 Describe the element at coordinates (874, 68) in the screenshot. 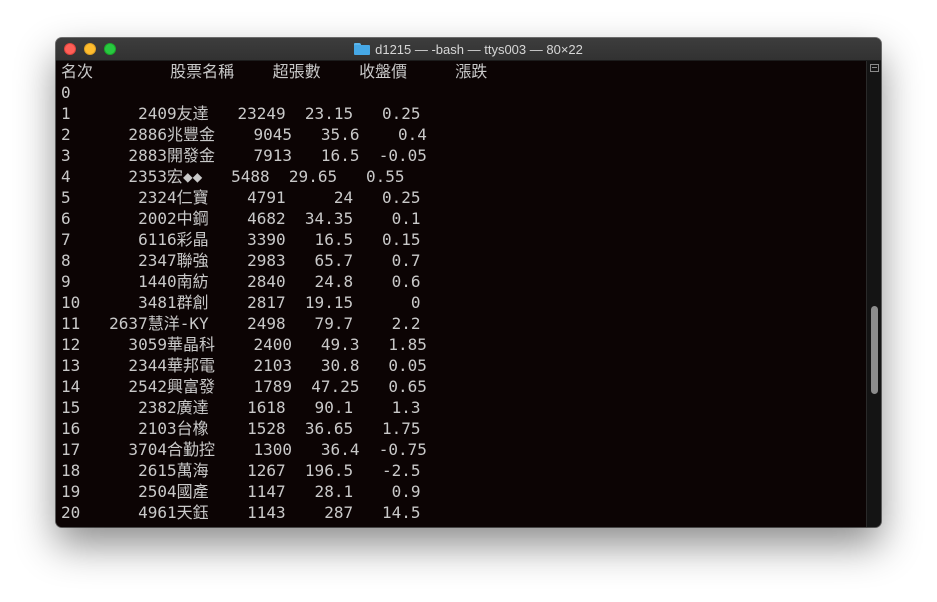

I see `split-pane-icon` at that location.